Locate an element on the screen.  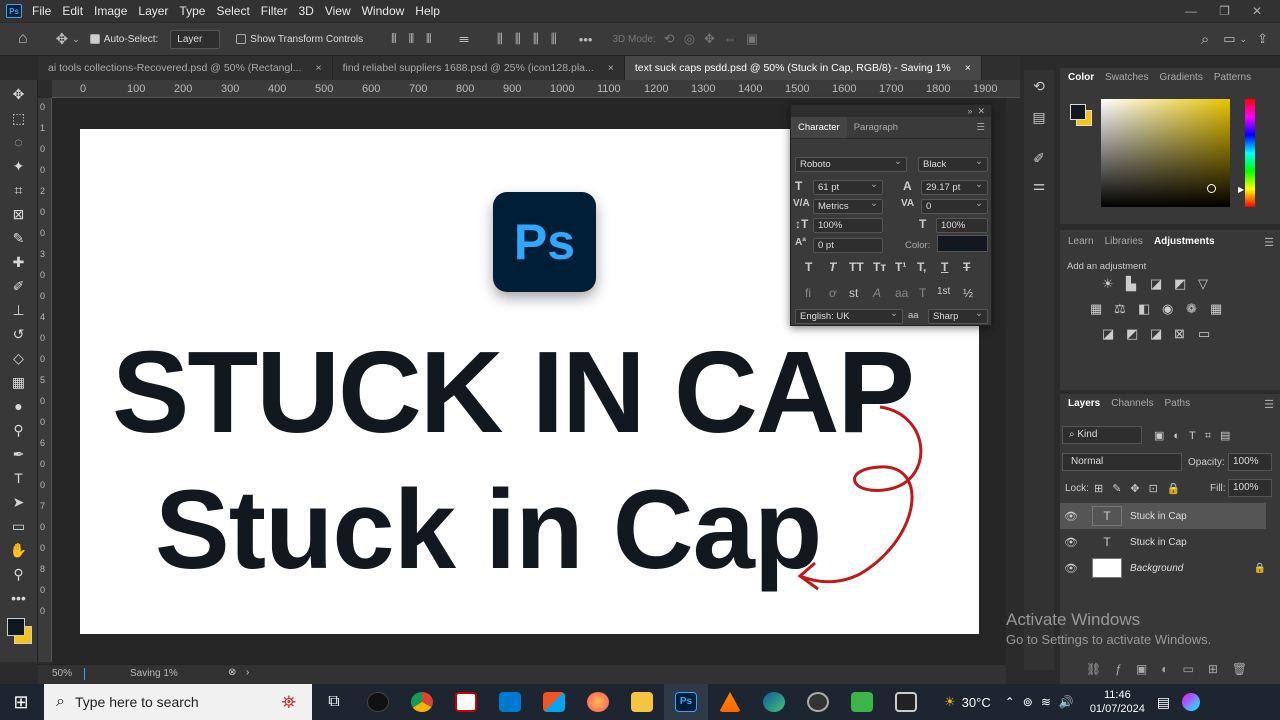
align-icons: ⫴⫴⫴ ☰ is located at coordinates (436, 39).